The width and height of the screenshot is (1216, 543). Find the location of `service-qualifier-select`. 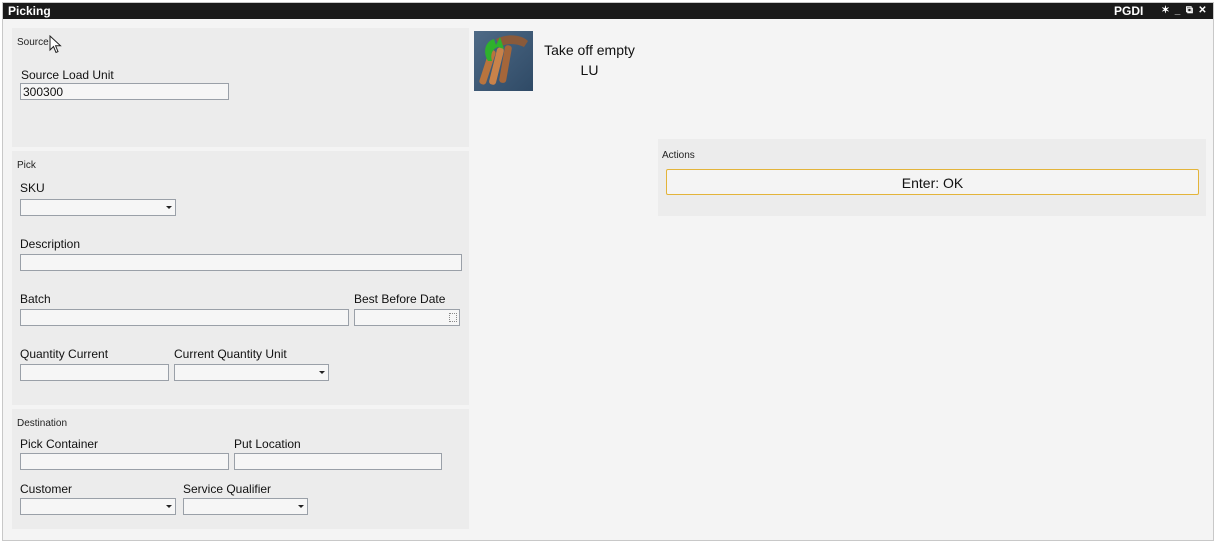

service-qualifier-select is located at coordinates (245, 506).